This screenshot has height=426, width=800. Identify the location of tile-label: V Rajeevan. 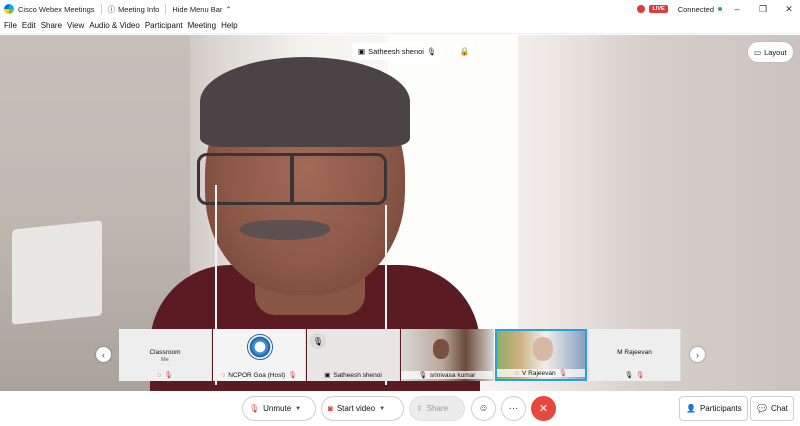
(539, 373).